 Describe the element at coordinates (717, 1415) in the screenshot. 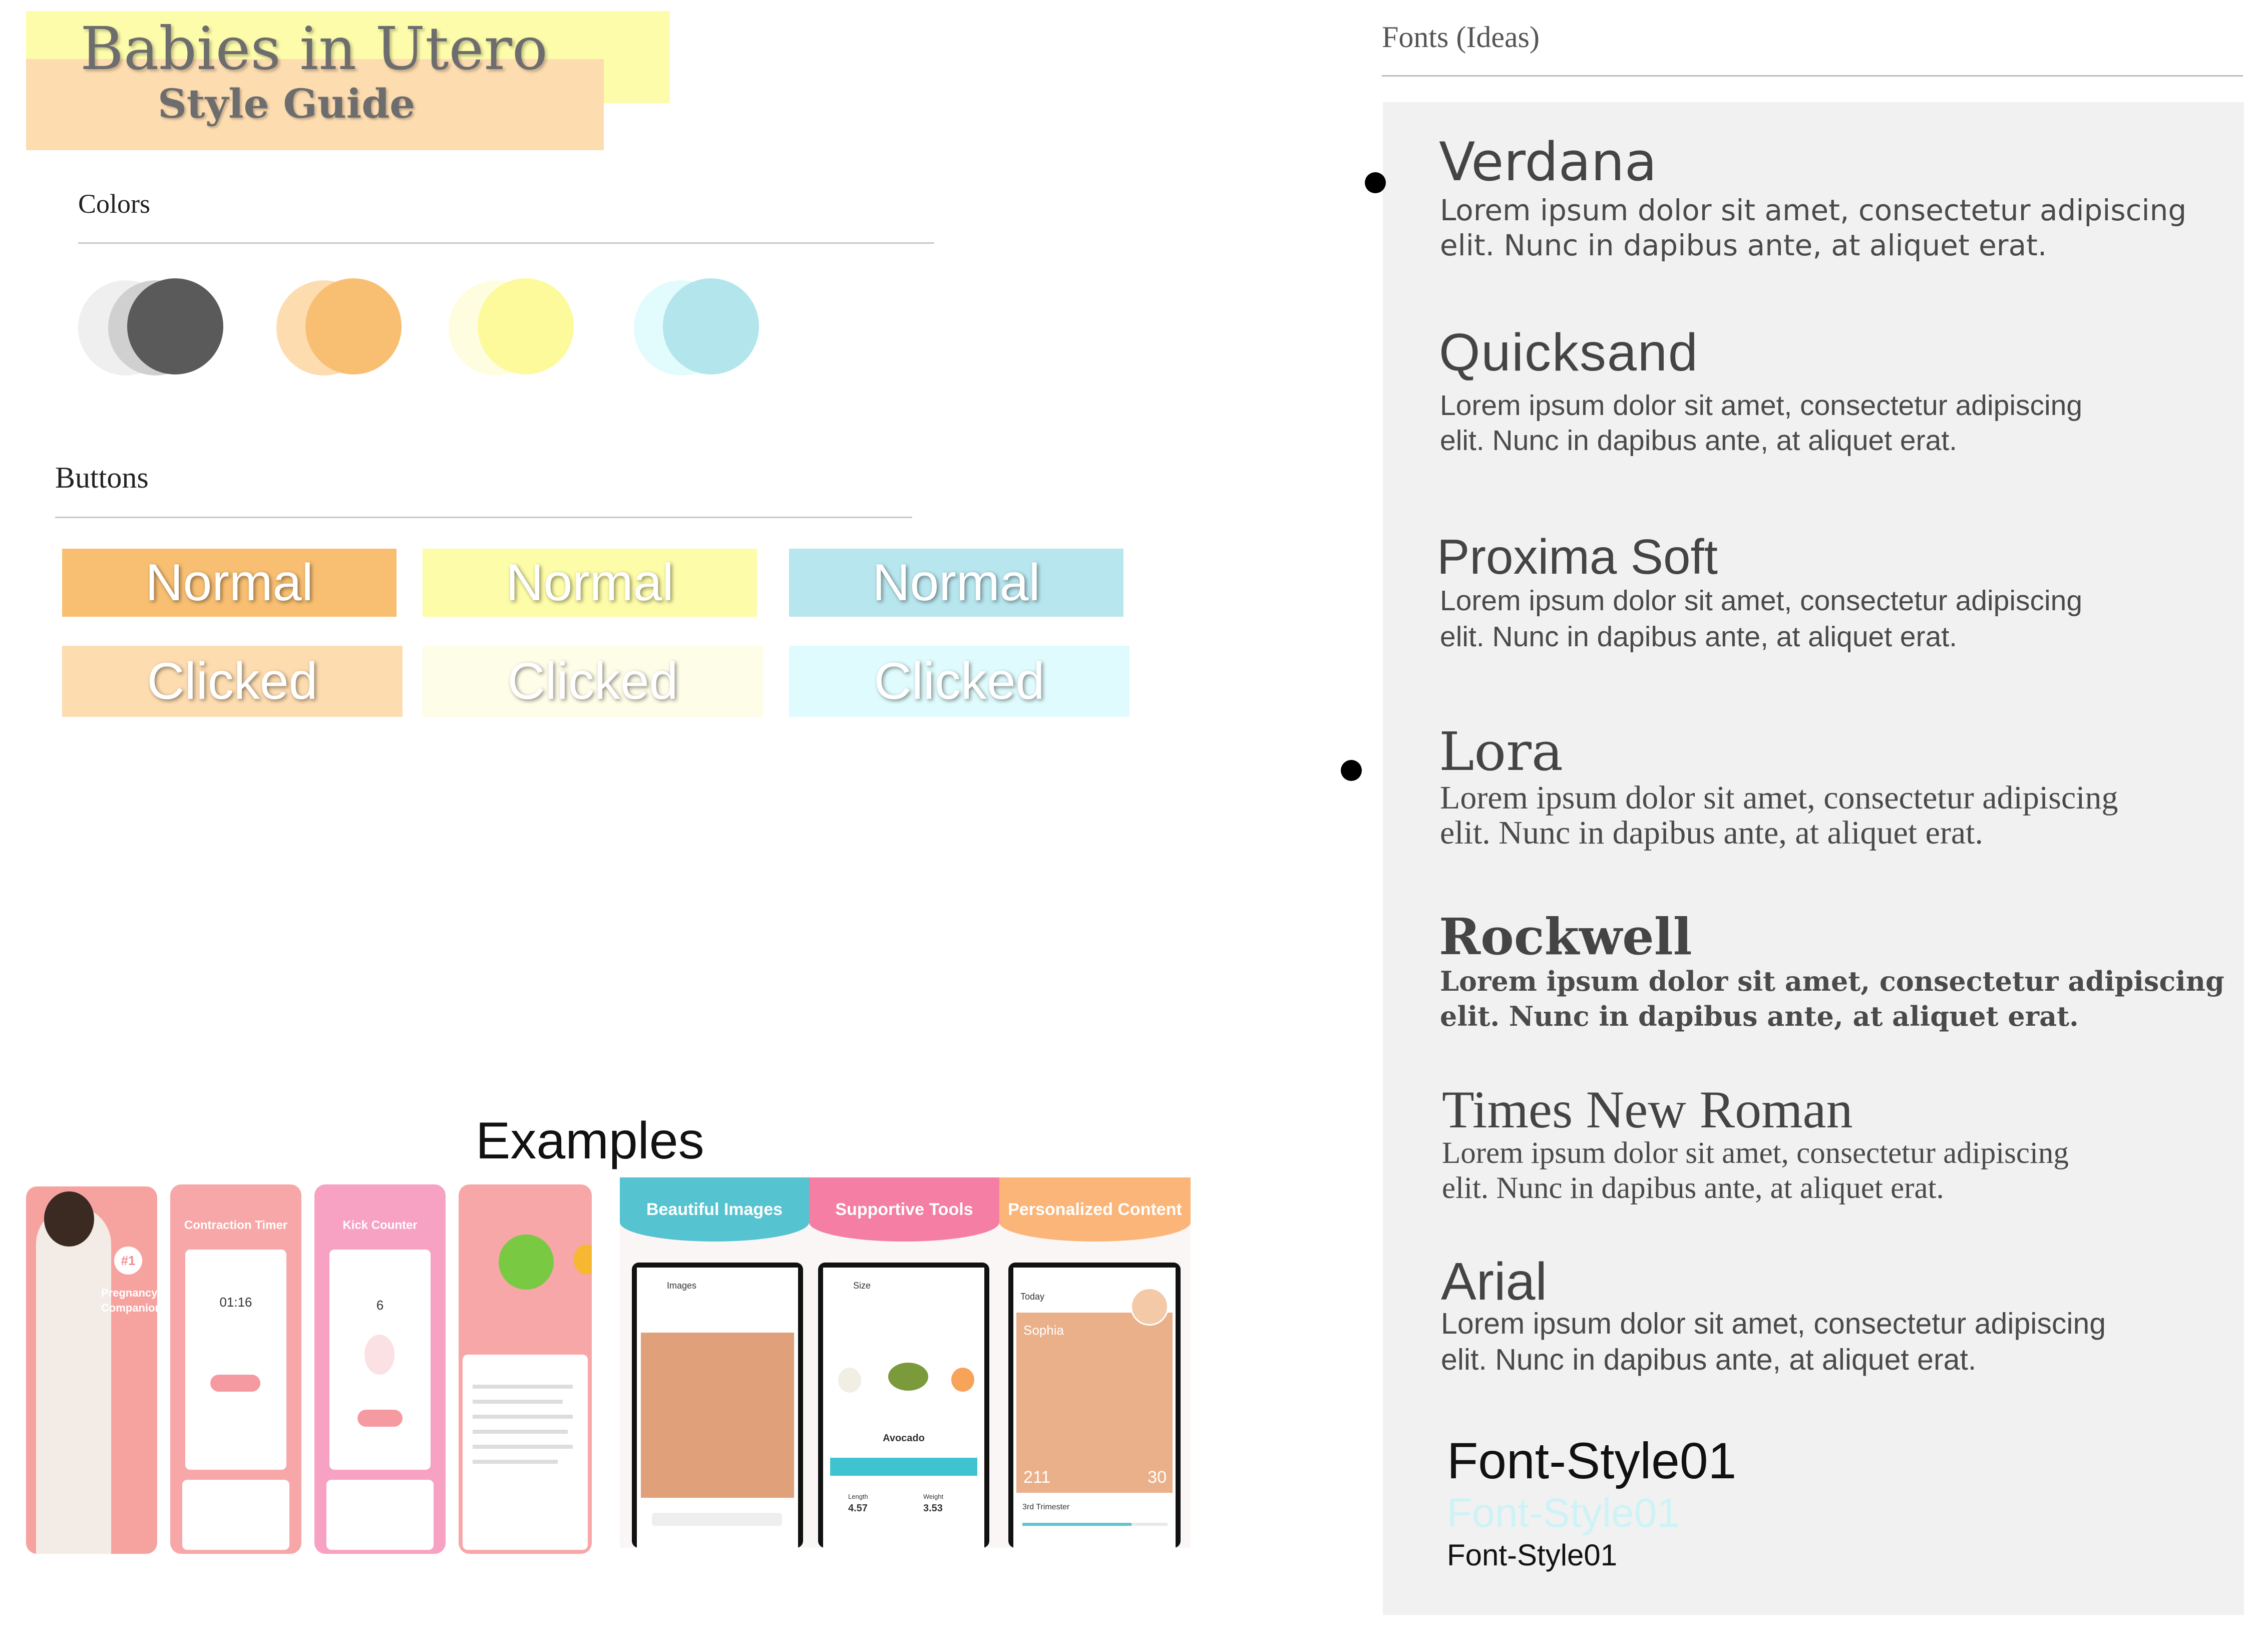

I see `ultrasound-image` at that location.